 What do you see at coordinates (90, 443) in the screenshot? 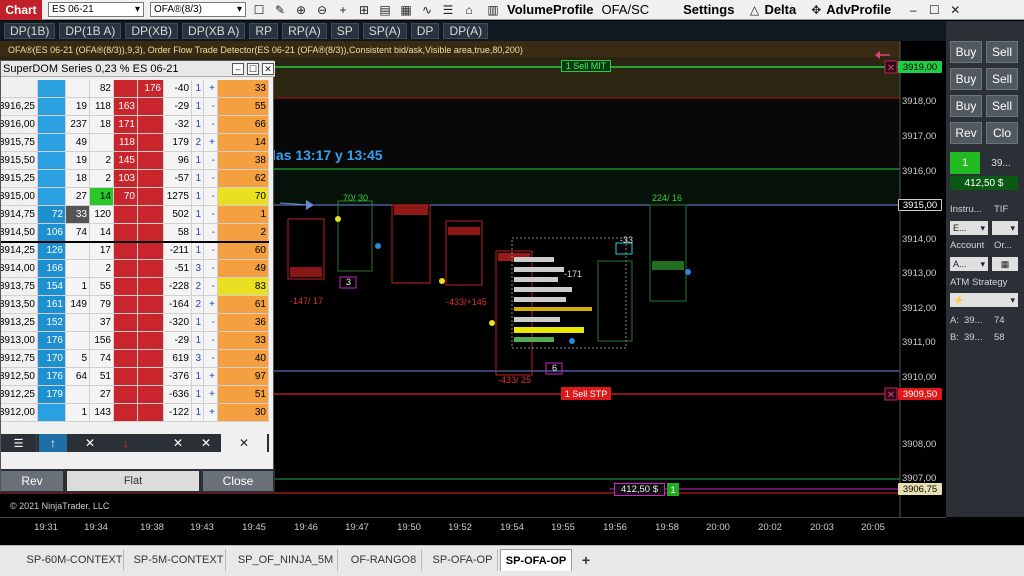
I see `cancel-bids-icon: ✕` at bounding box center [90, 443].